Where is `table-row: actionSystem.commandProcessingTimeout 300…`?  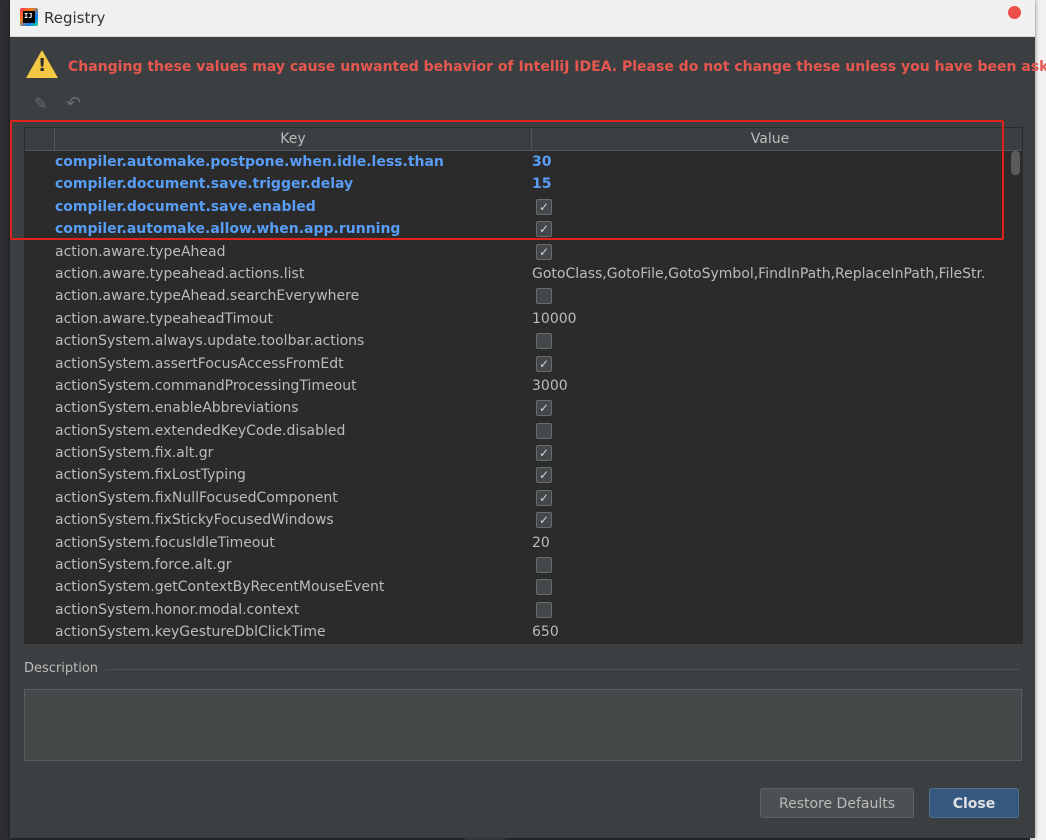 table-row: actionSystem.commandProcessingTimeout 300… is located at coordinates (516, 386).